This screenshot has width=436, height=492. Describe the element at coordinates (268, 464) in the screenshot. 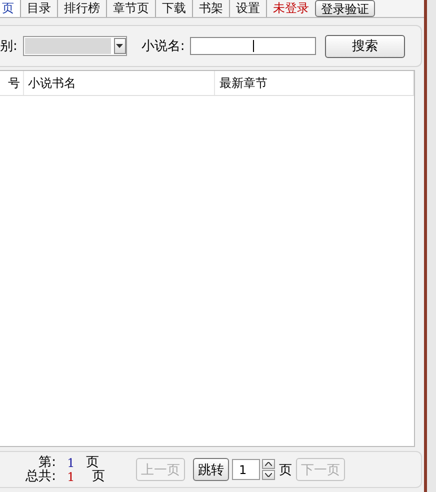

I see `spin-up-icon` at that location.